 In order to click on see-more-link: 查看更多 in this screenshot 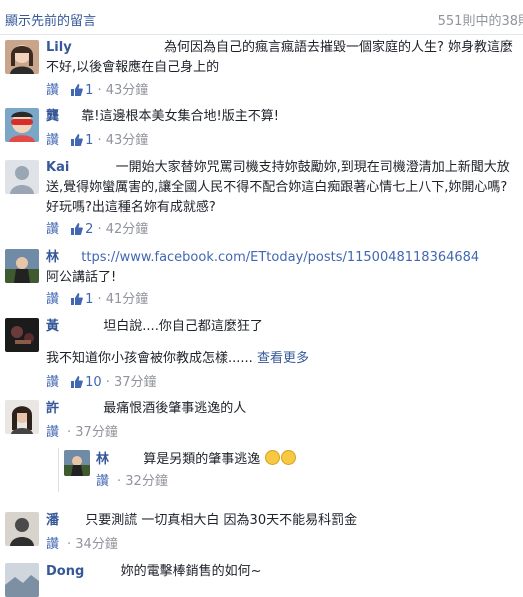, I will do `click(283, 358)`.